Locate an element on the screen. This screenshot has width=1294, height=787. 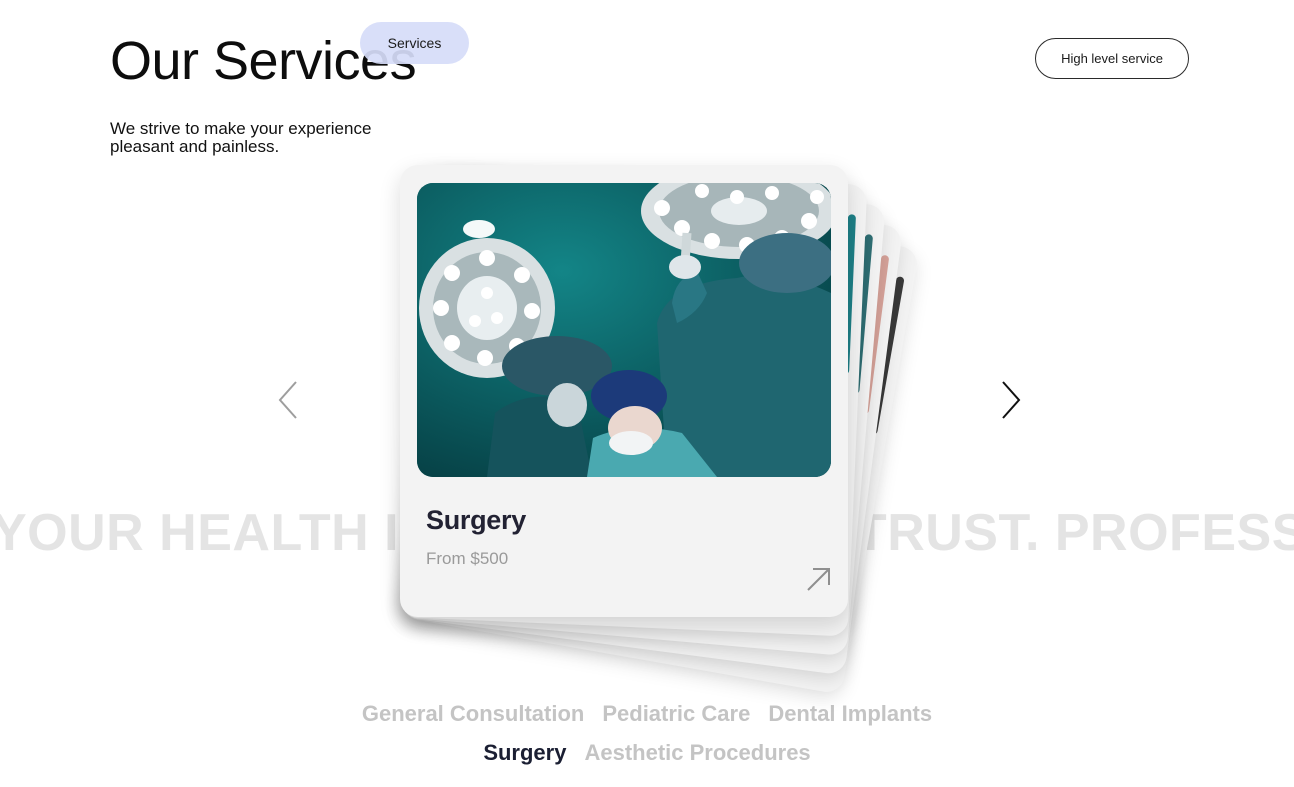
card-price: From $500 is located at coordinates (467, 558).